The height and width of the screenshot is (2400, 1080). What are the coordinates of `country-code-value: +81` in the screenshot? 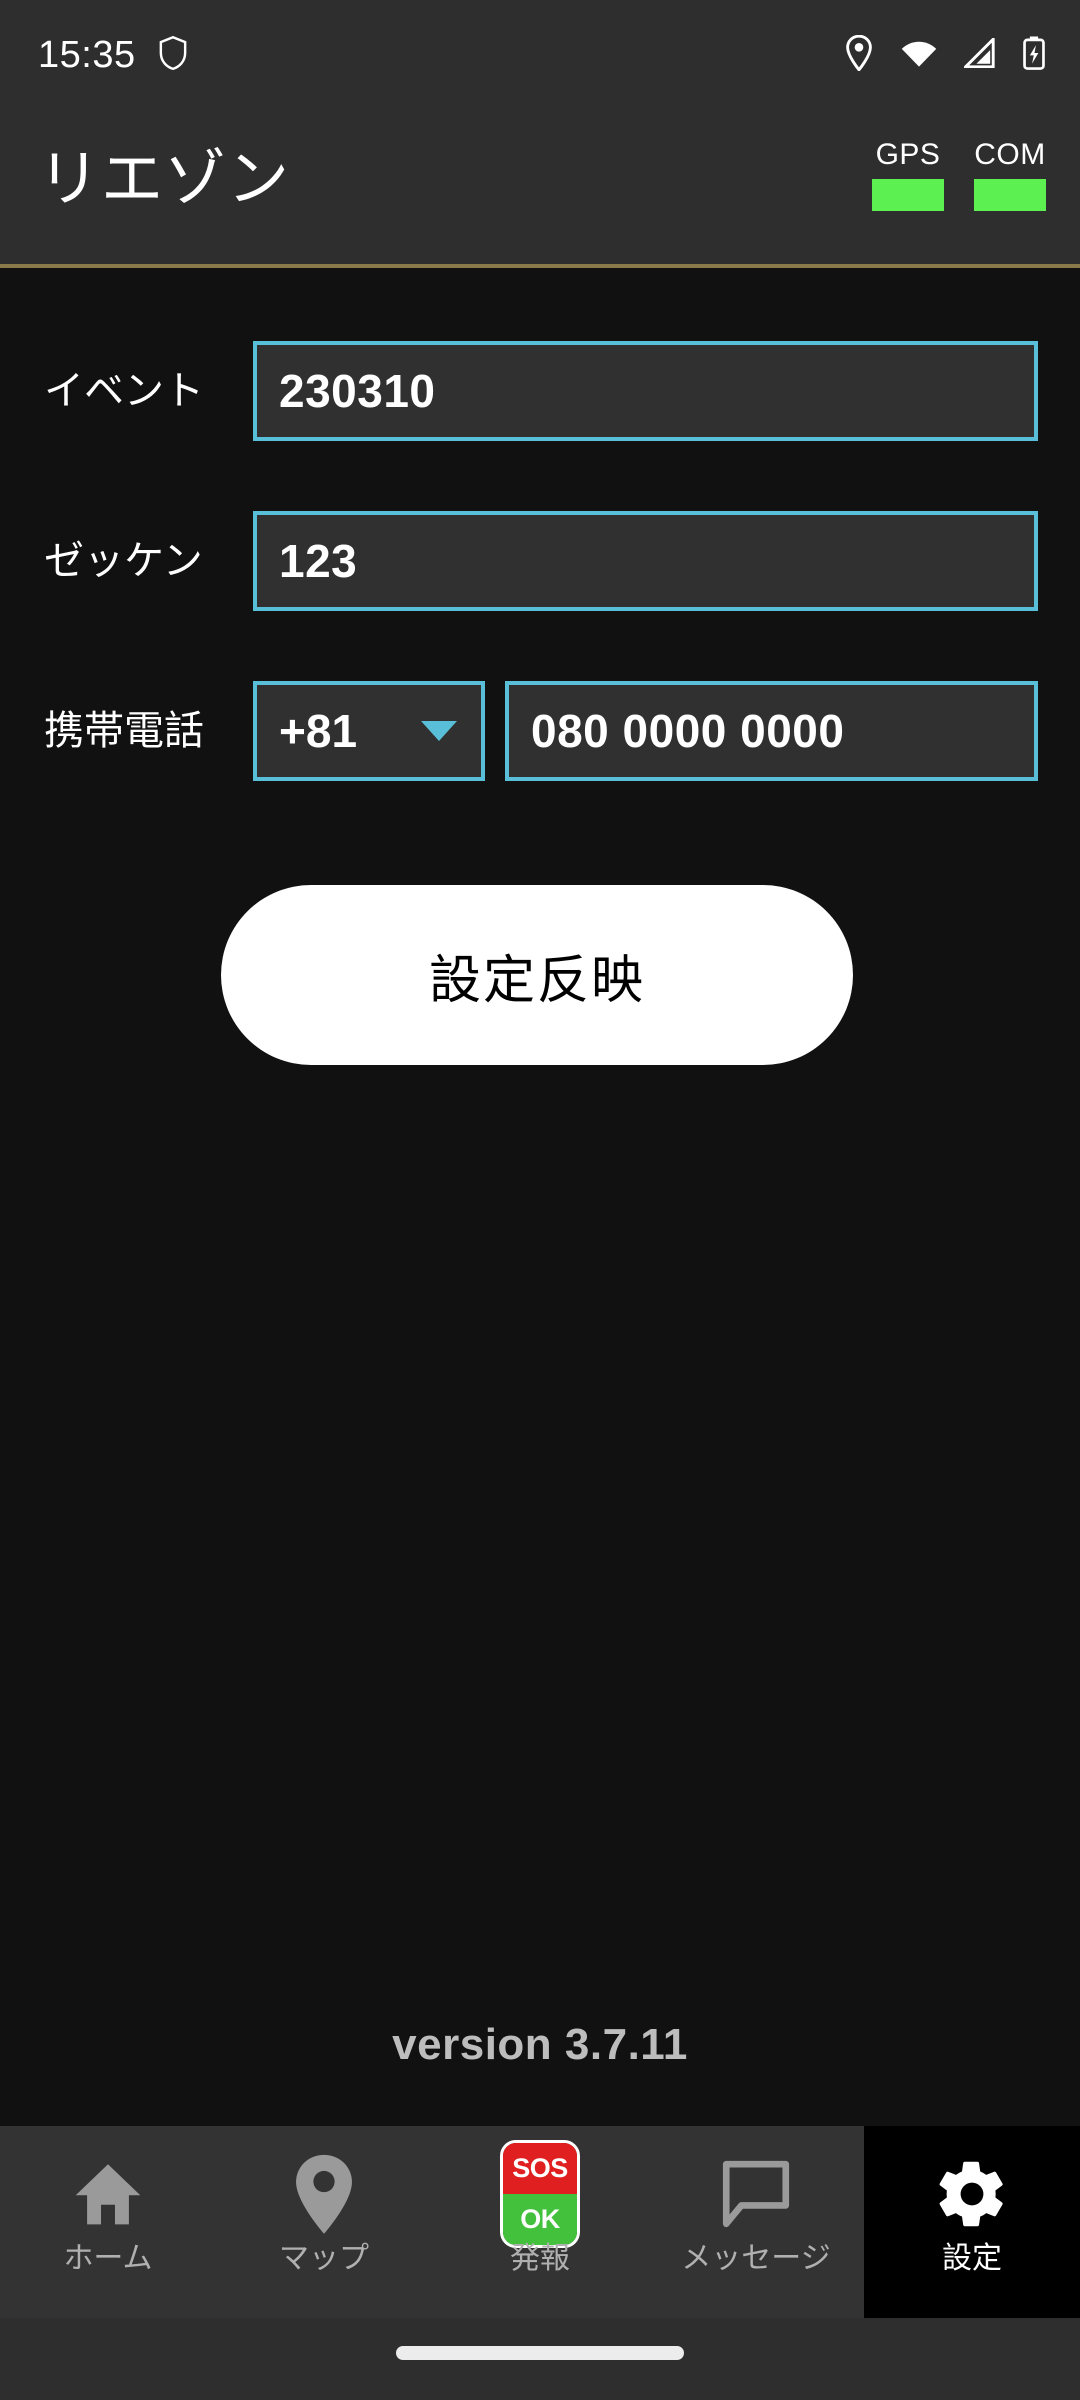 It's located at (318, 731).